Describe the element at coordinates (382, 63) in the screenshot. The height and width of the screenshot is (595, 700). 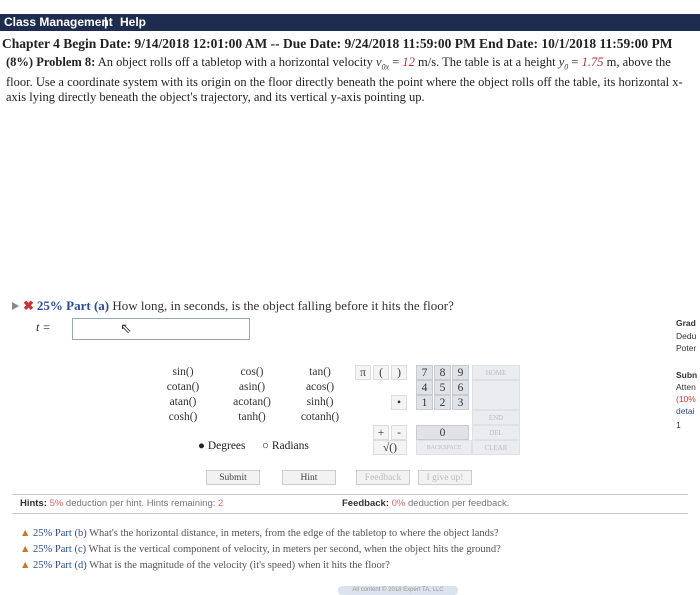
I see `velocity-var: v0x` at that location.